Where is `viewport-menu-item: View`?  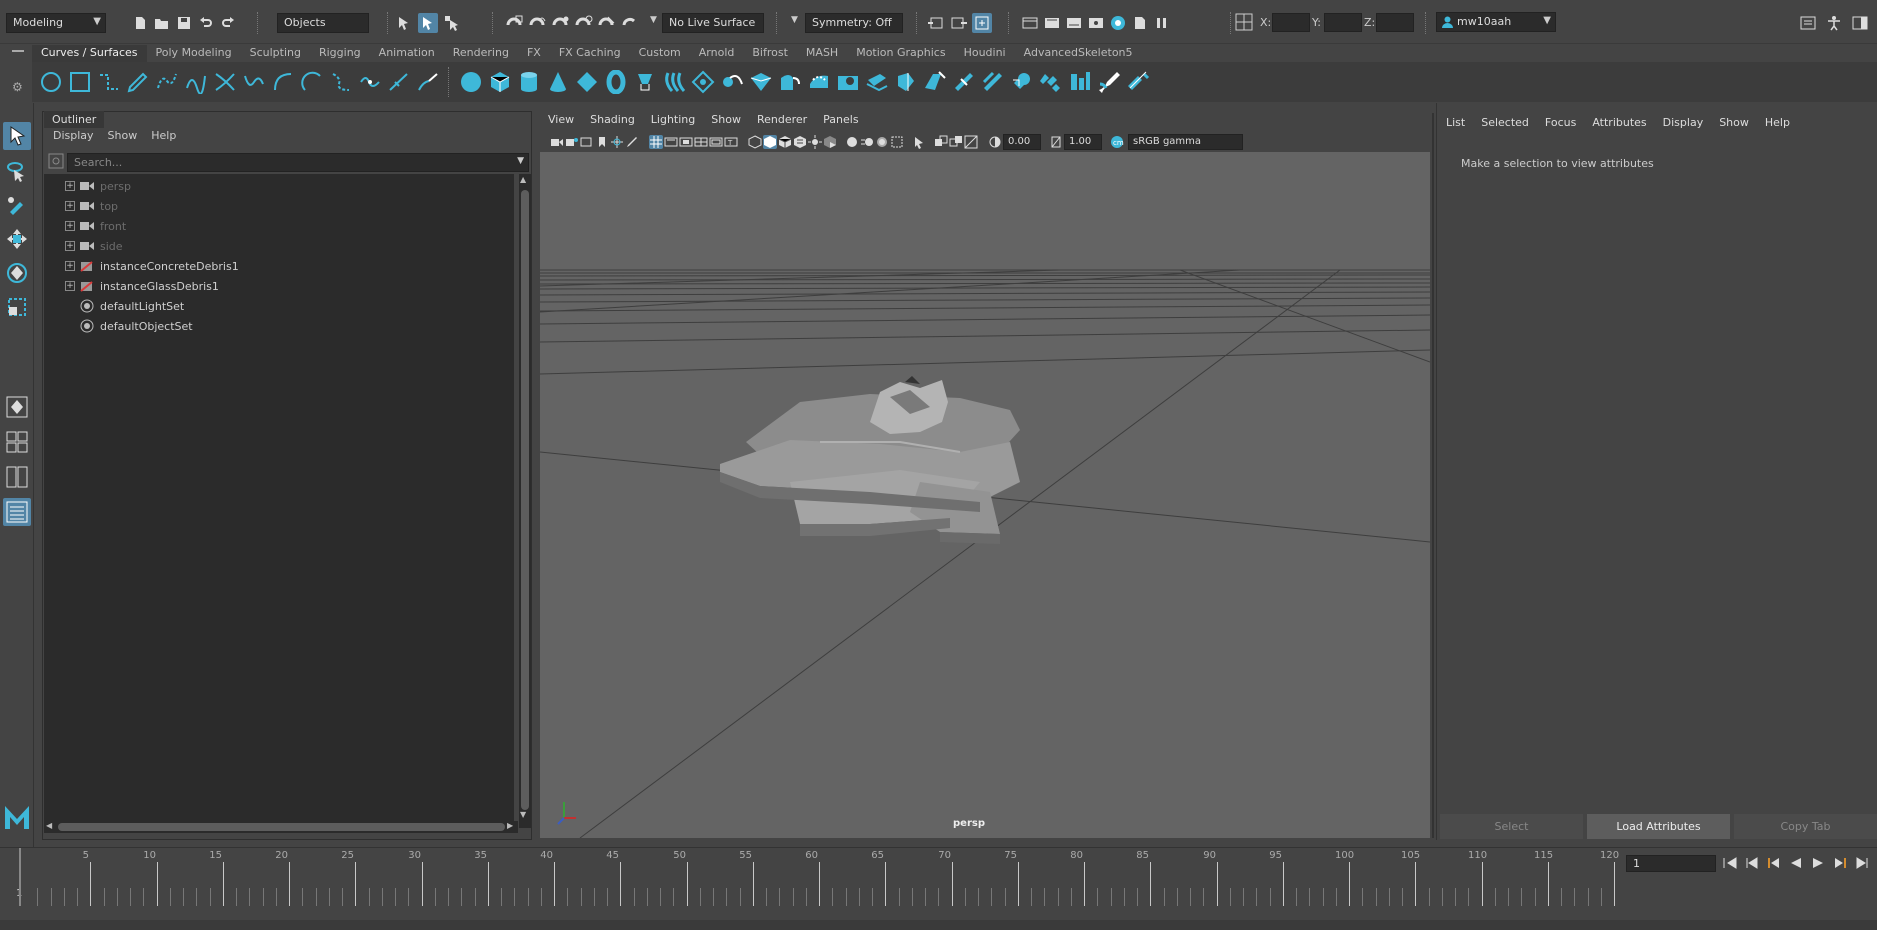
viewport-menu-item: View is located at coordinates (561, 122).